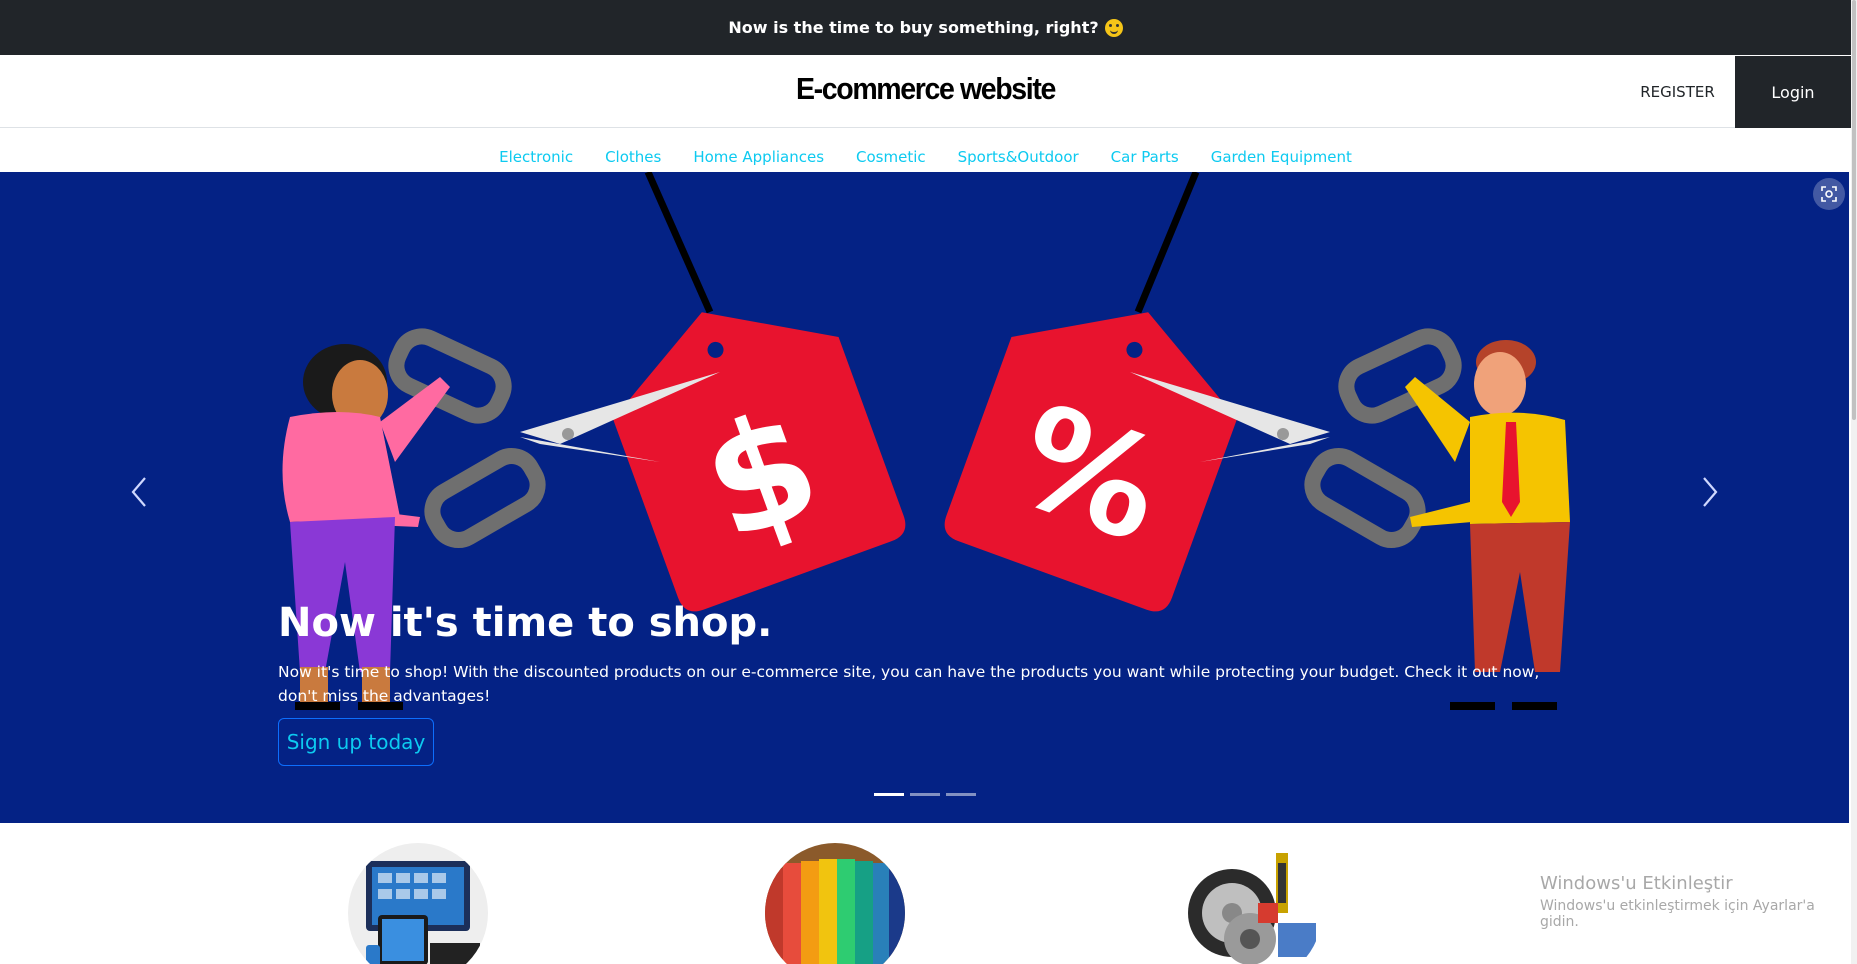  Describe the element at coordinates (891, 157) in the screenshot. I see `category-link-cosmetic: Cosmetic` at that location.